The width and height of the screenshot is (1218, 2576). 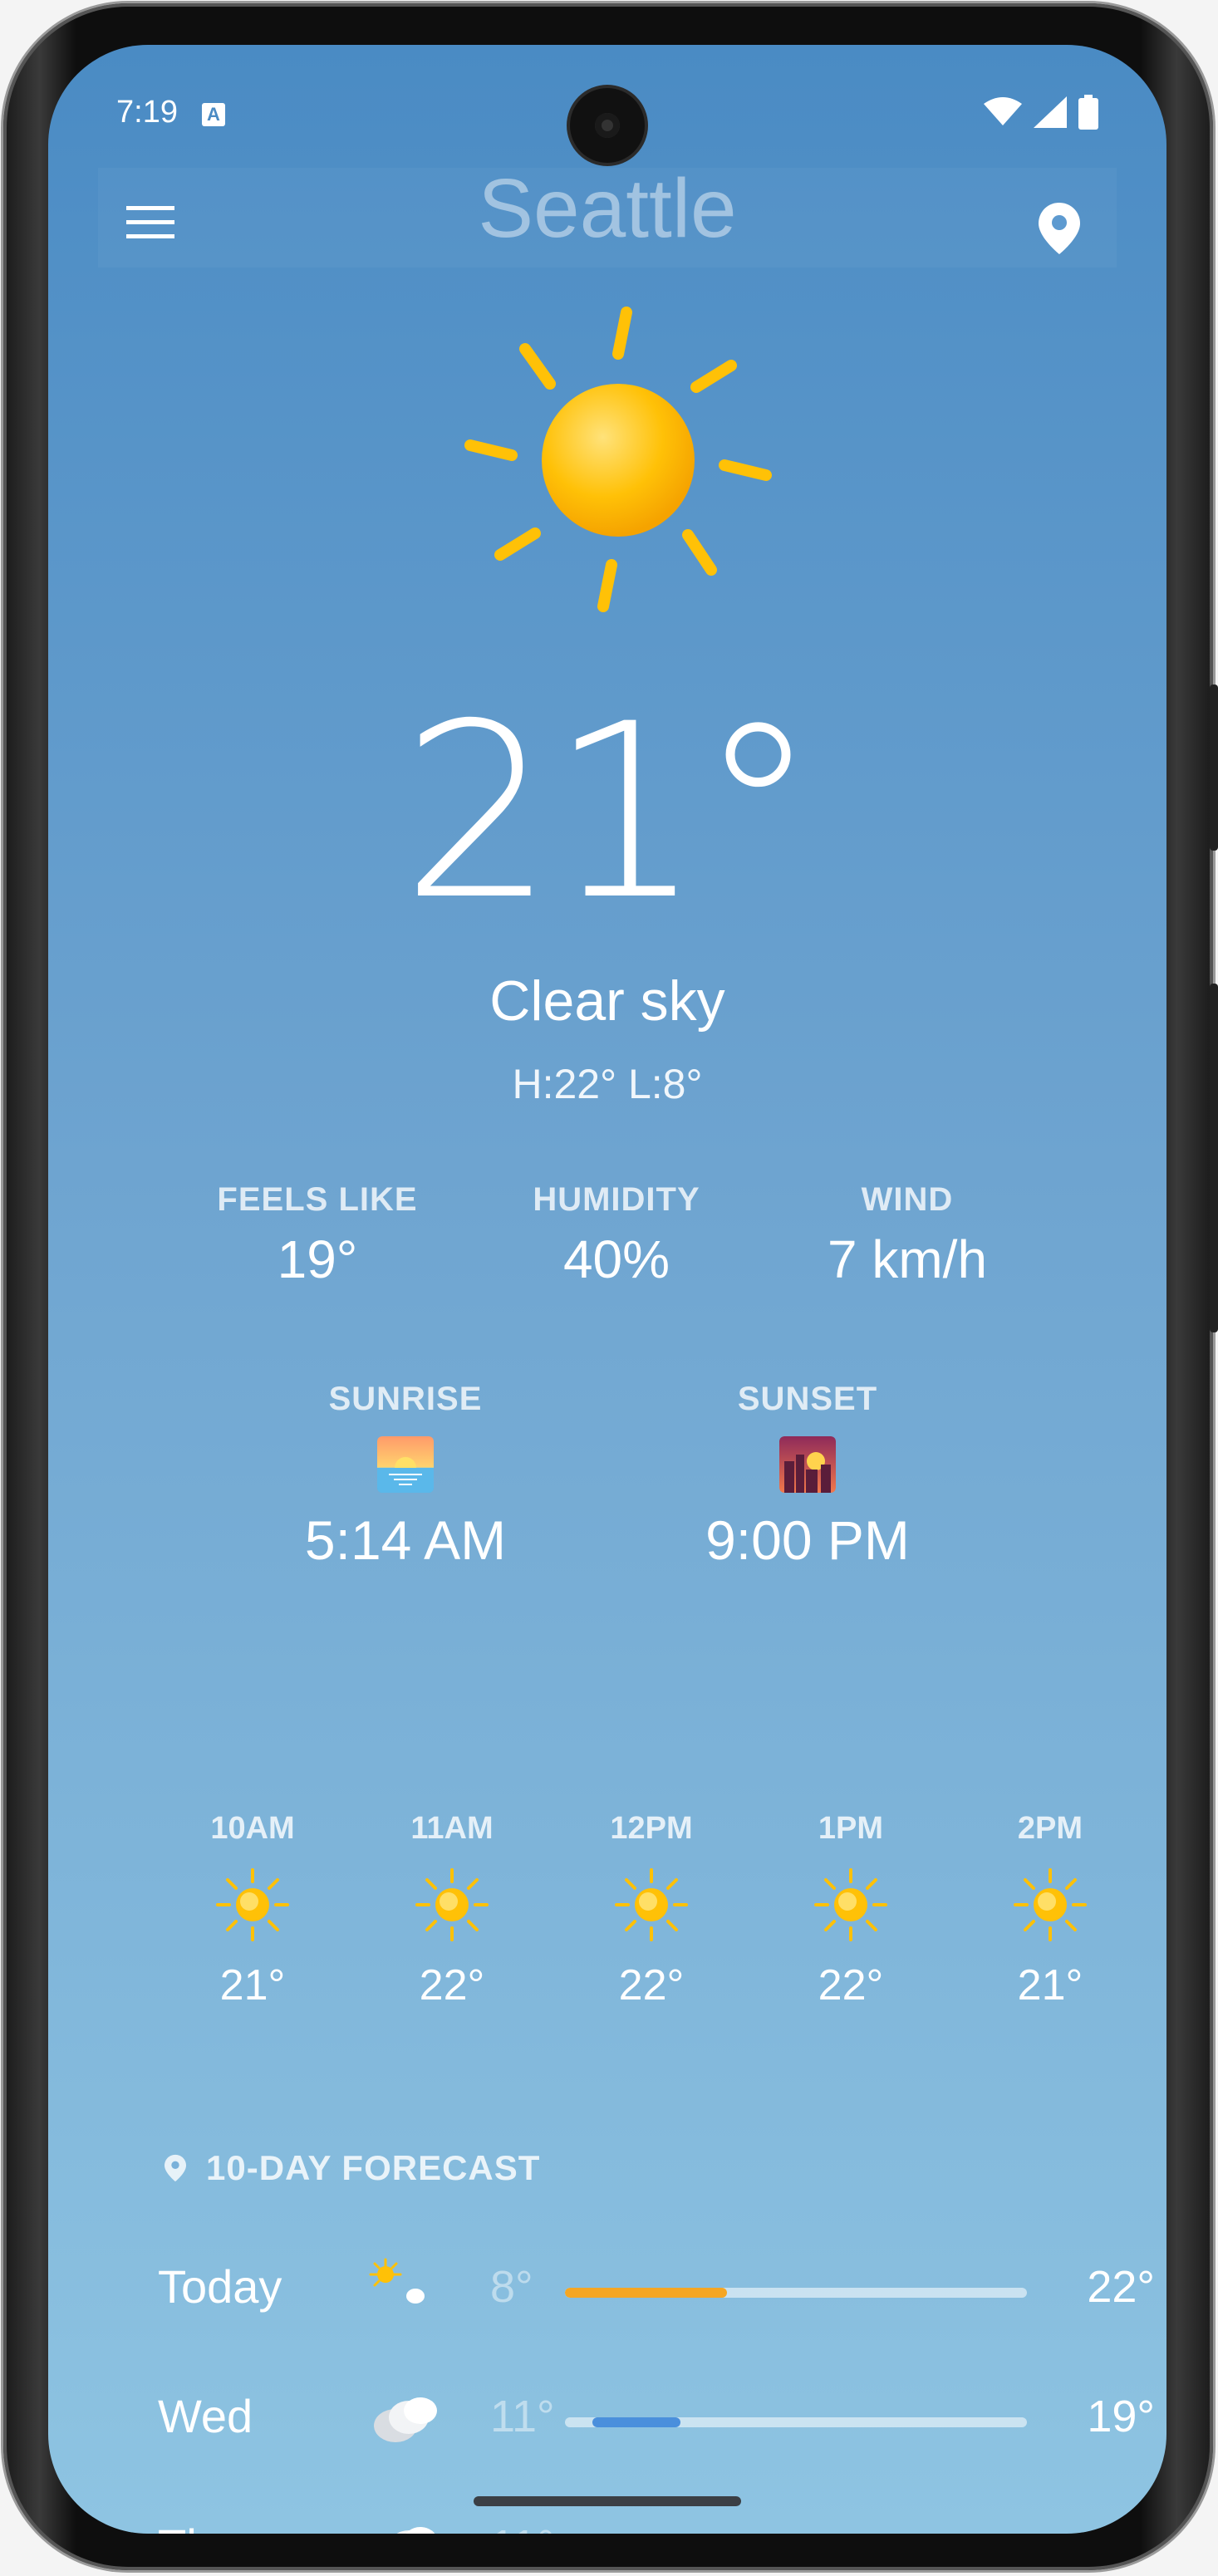 I want to click on hour-label: 11AM, so click(x=452, y=1828).